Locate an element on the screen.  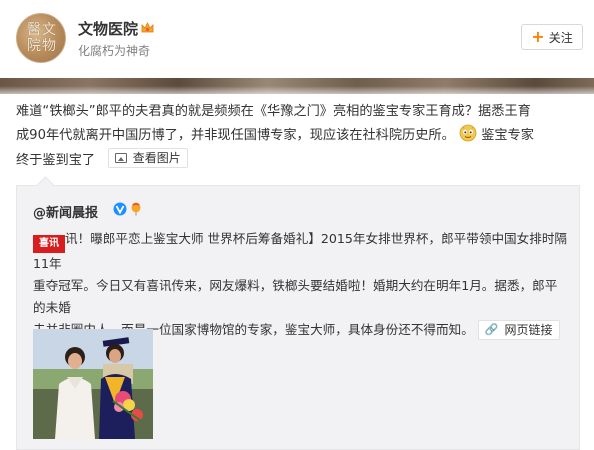
image-icon is located at coordinates (120, 158).